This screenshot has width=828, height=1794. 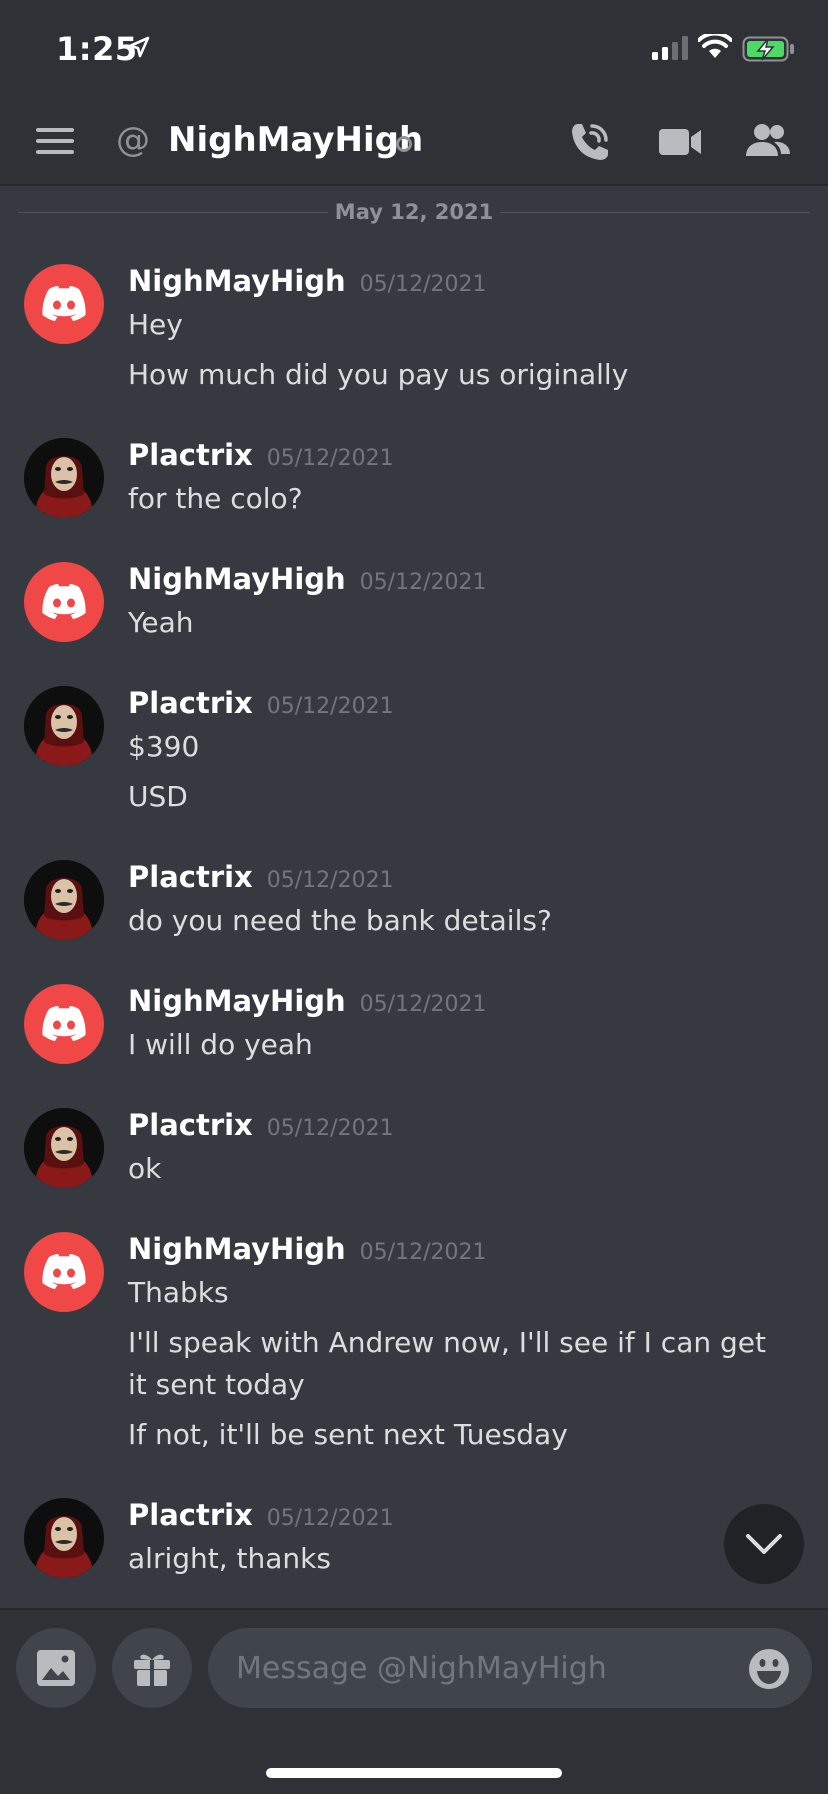 I want to click on members-list-icon, so click(x=768, y=141).